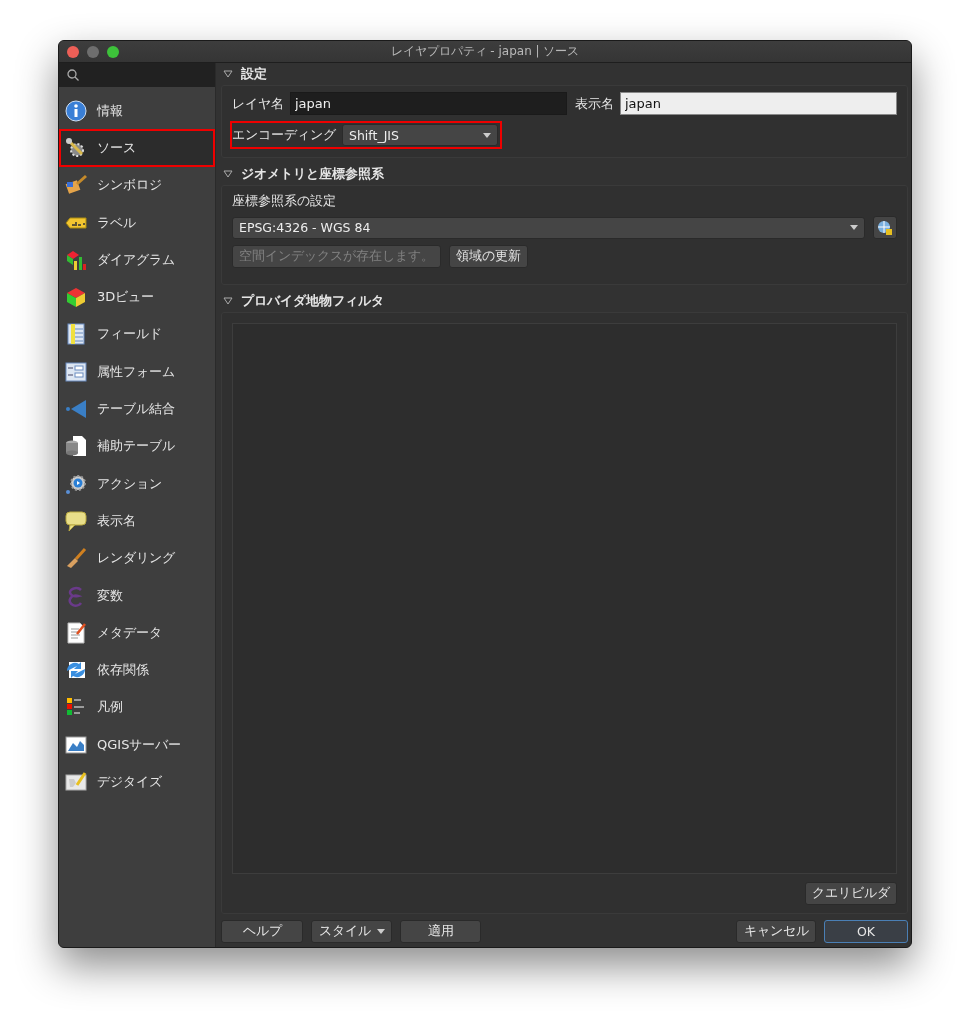 The height and width of the screenshot is (1024, 969). What do you see at coordinates (137, 595) in the screenshot?
I see `sidebar-item: 変数` at bounding box center [137, 595].